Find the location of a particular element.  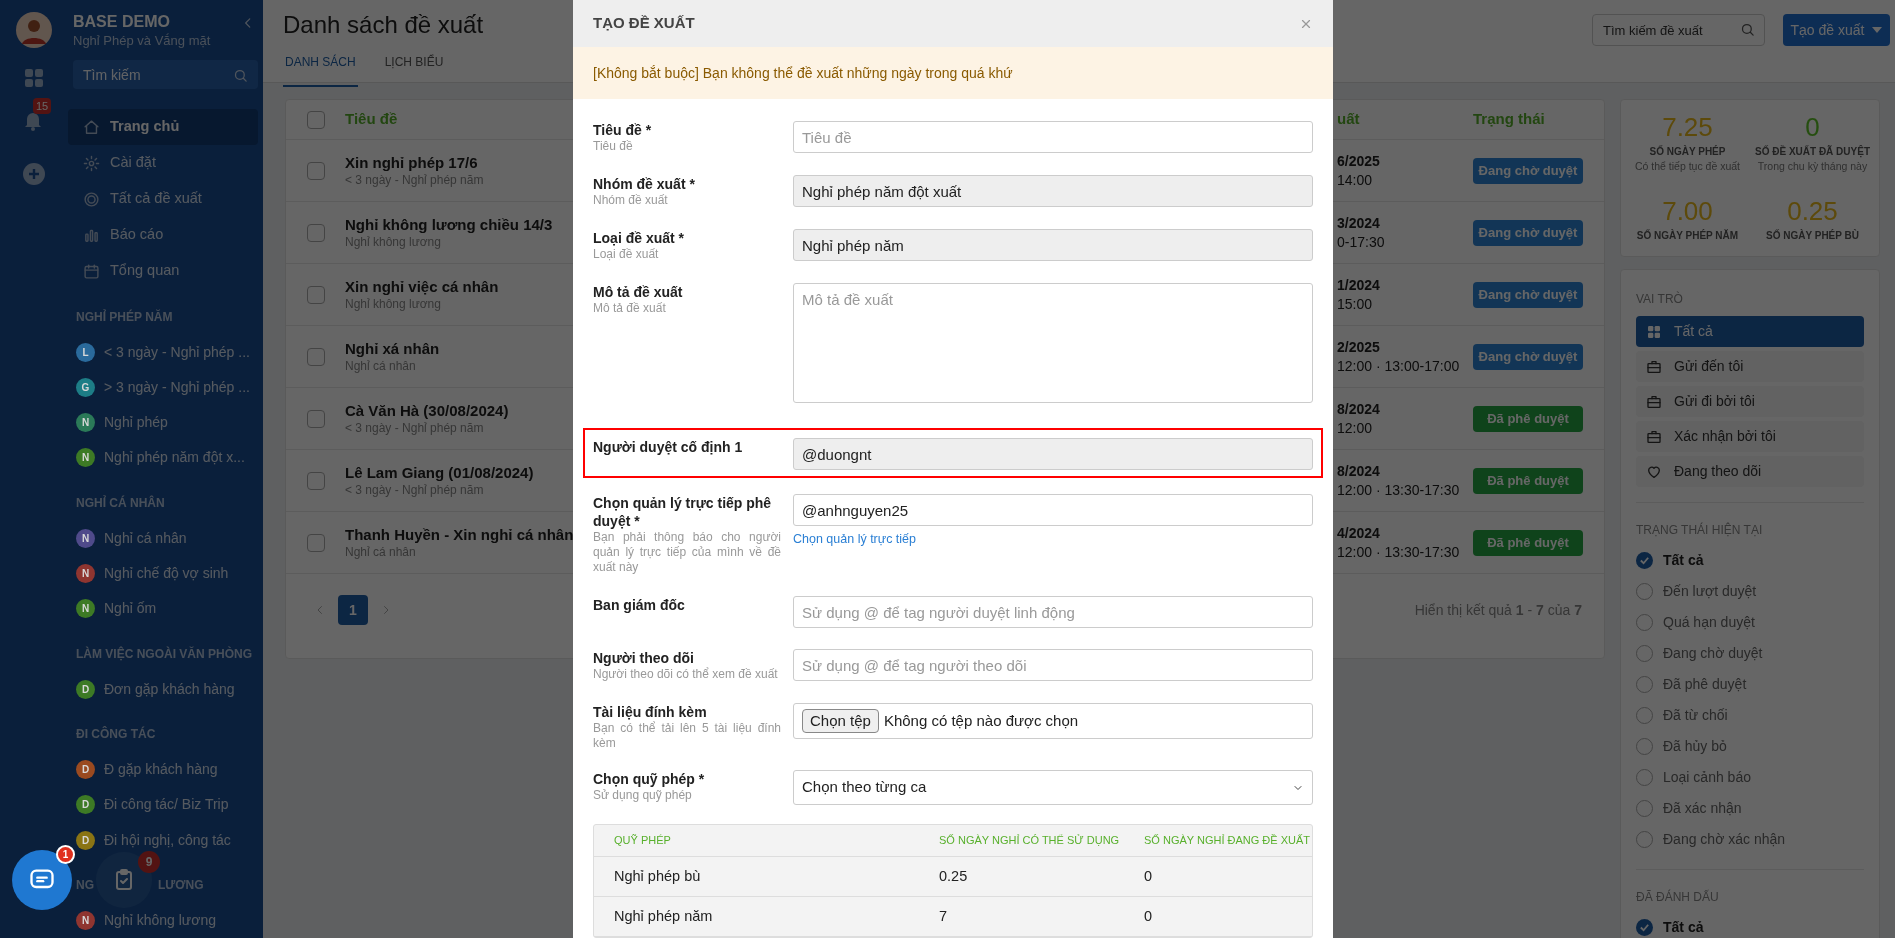

role-filter: Tất cả is located at coordinates (1750, 331).